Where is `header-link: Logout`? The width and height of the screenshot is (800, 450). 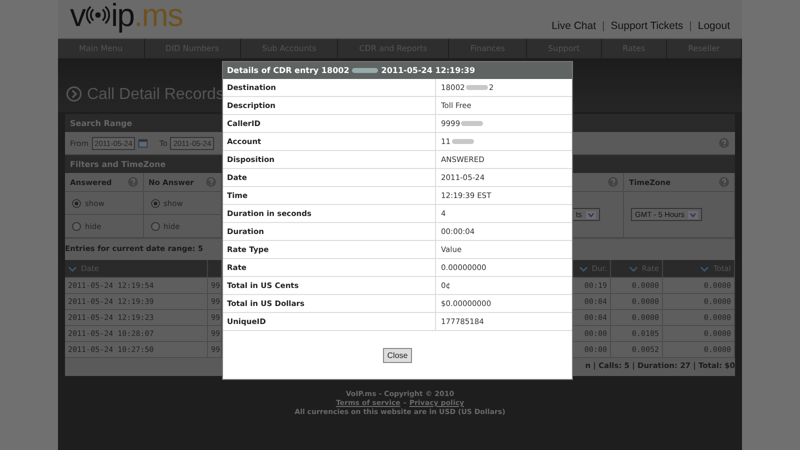 header-link: Logout is located at coordinates (714, 26).